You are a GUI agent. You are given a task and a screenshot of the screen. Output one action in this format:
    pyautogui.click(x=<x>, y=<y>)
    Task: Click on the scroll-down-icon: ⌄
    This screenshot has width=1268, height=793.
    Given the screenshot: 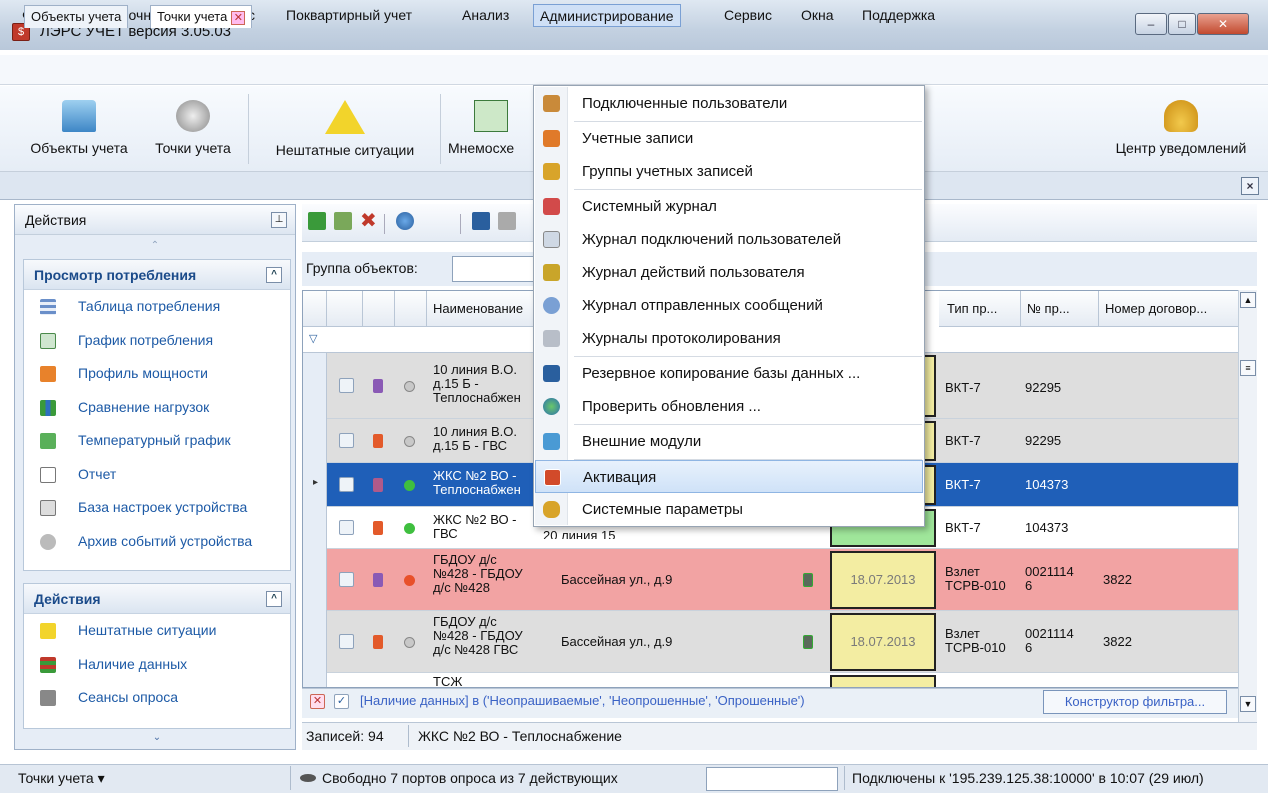 What is the action you would take?
    pyautogui.click(x=157, y=738)
    